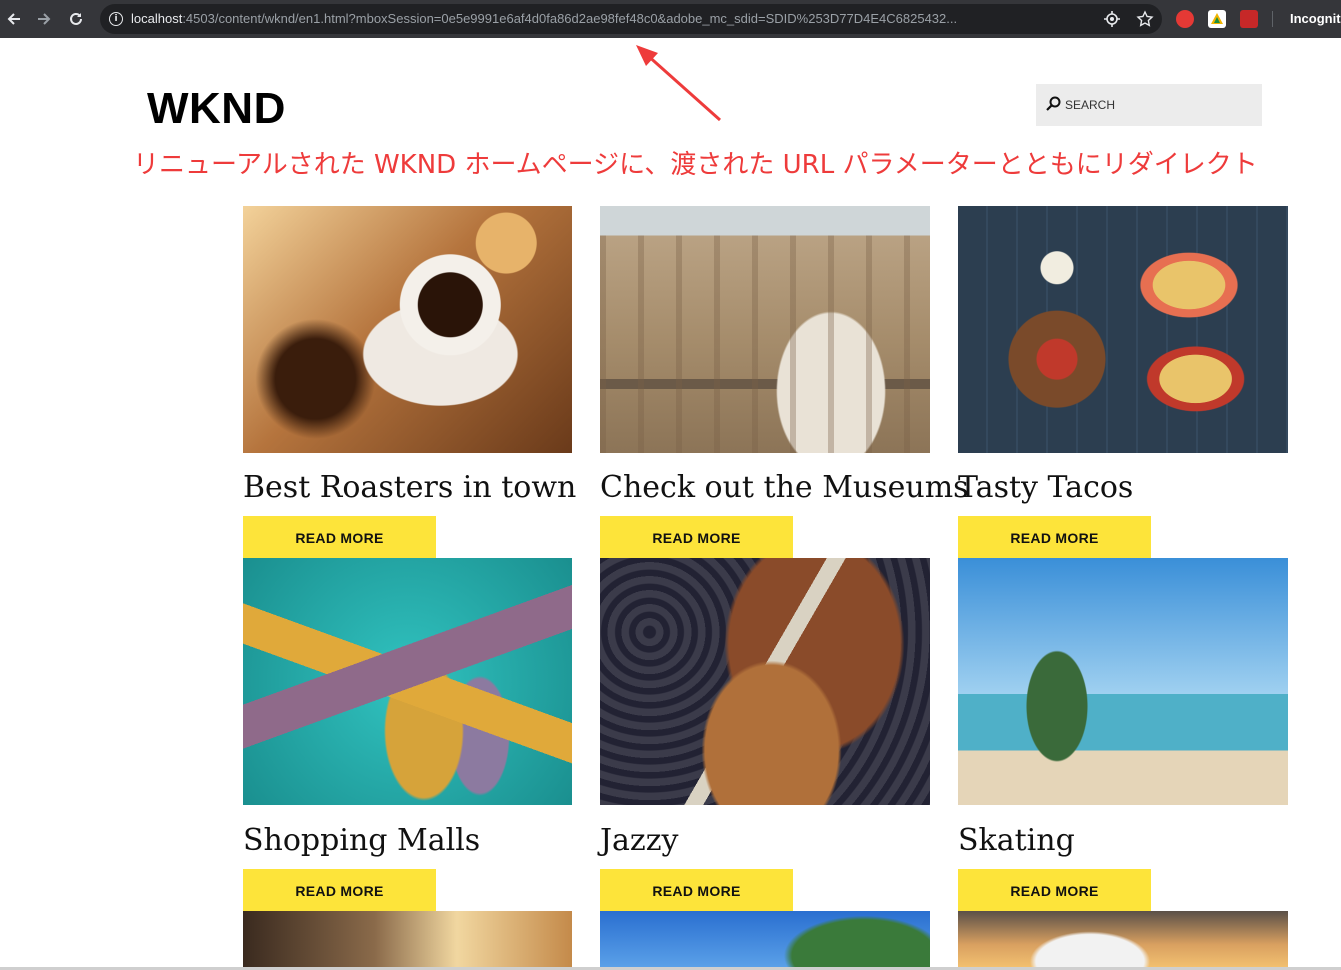 The height and width of the screenshot is (970, 1341). What do you see at coordinates (1315, 18) in the screenshot?
I see `incognito-label: Incognit` at bounding box center [1315, 18].